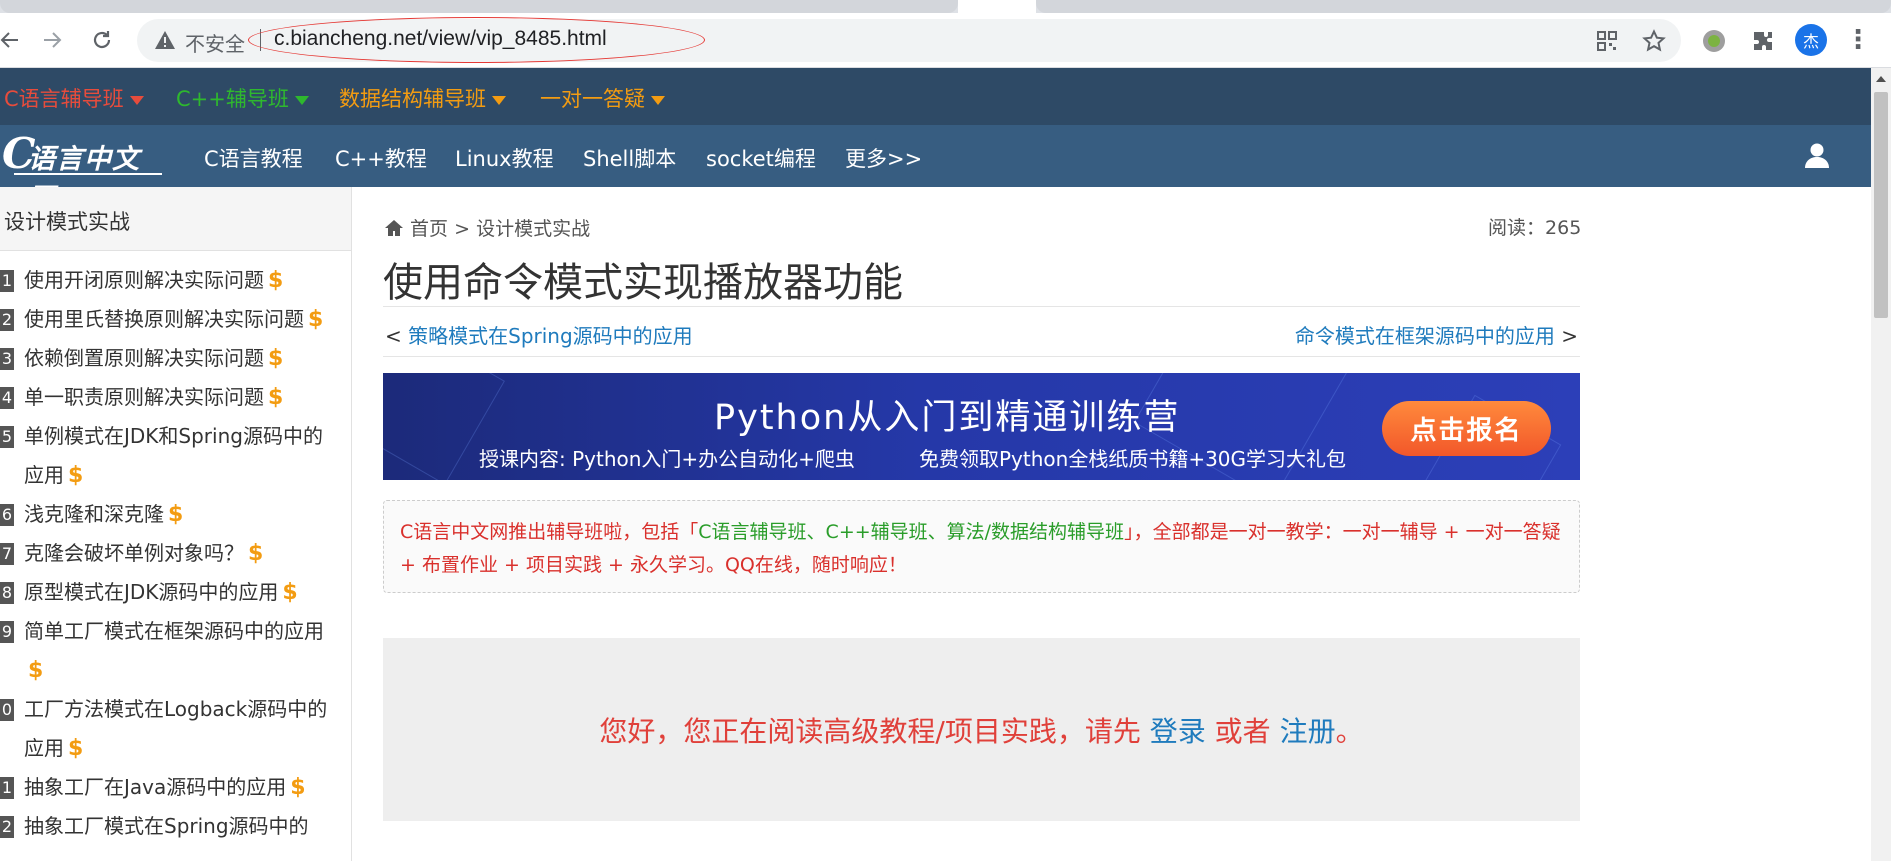 This screenshot has width=1891, height=861. Describe the element at coordinates (1133, 459) in the screenshot. I see `banner-subtitle-2: 免费领取Python全栈纸质书籍+30G学习大礼包` at that location.